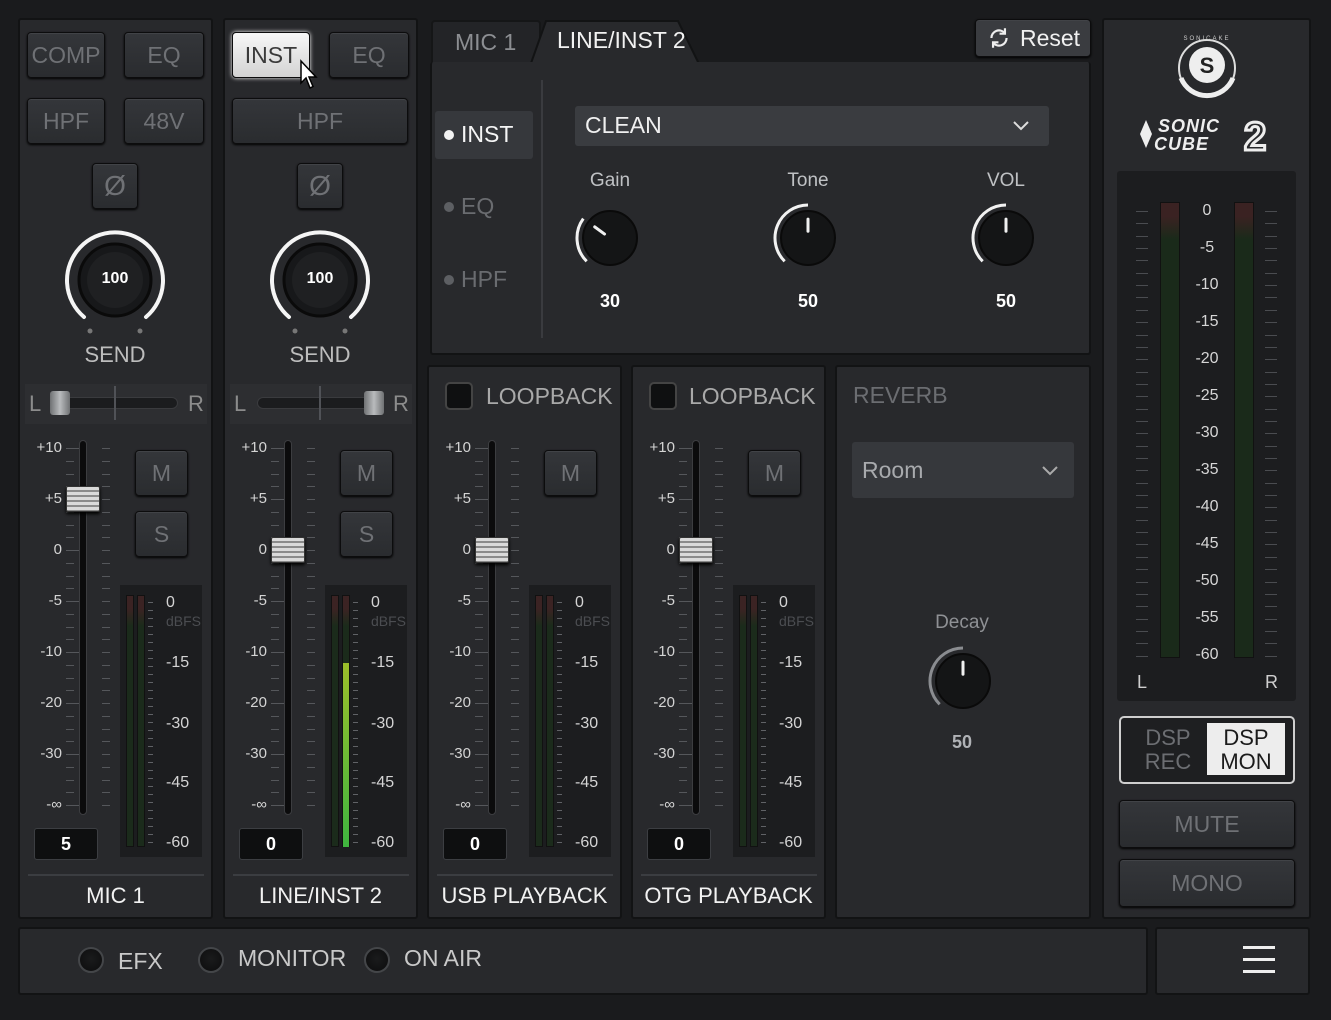 This screenshot has height=1020, width=1331. What do you see at coordinates (115, 186) in the screenshot?
I see `phase-invert-button-ch1: Ø` at bounding box center [115, 186].